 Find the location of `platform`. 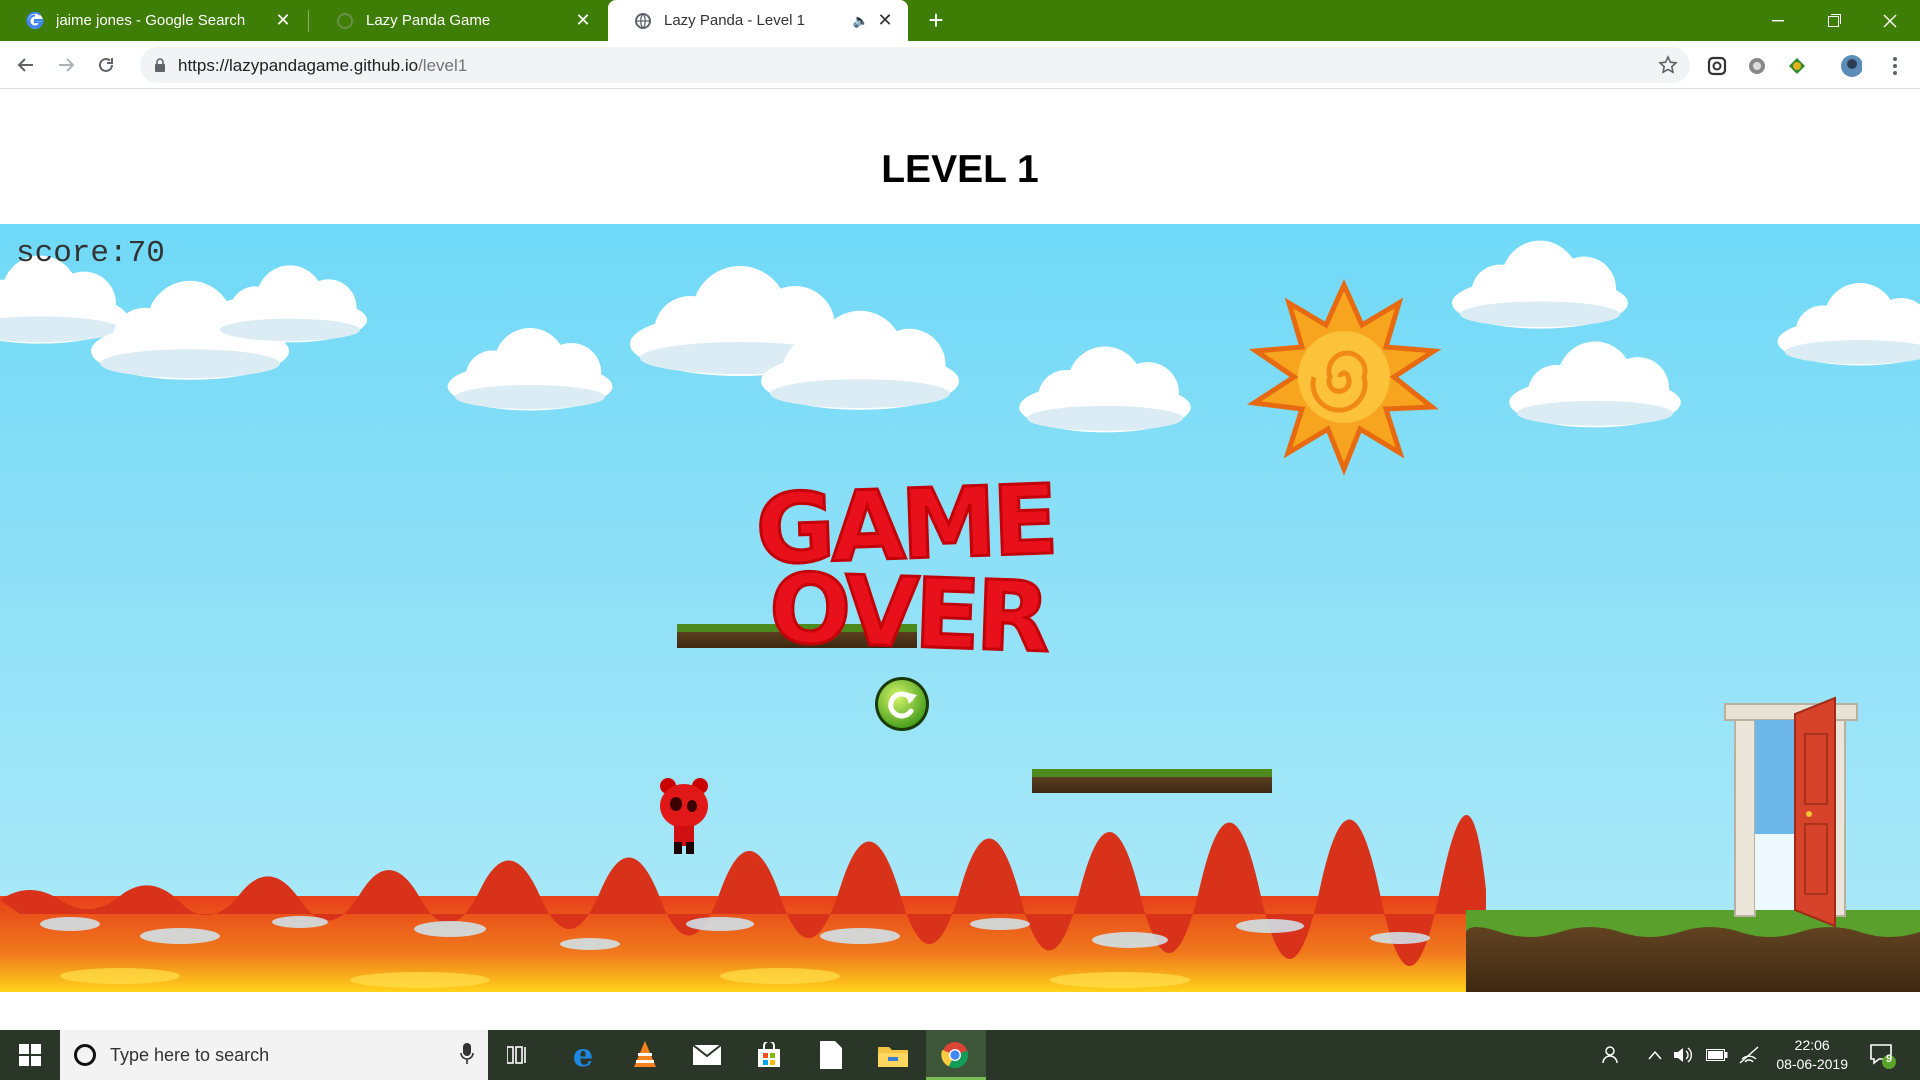

platform is located at coordinates (1152, 781).